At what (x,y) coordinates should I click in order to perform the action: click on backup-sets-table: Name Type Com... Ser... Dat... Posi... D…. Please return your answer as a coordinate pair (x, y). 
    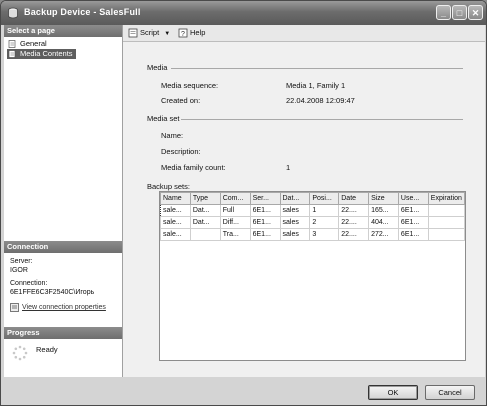
    Looking at the image, I should click on (313, 216).